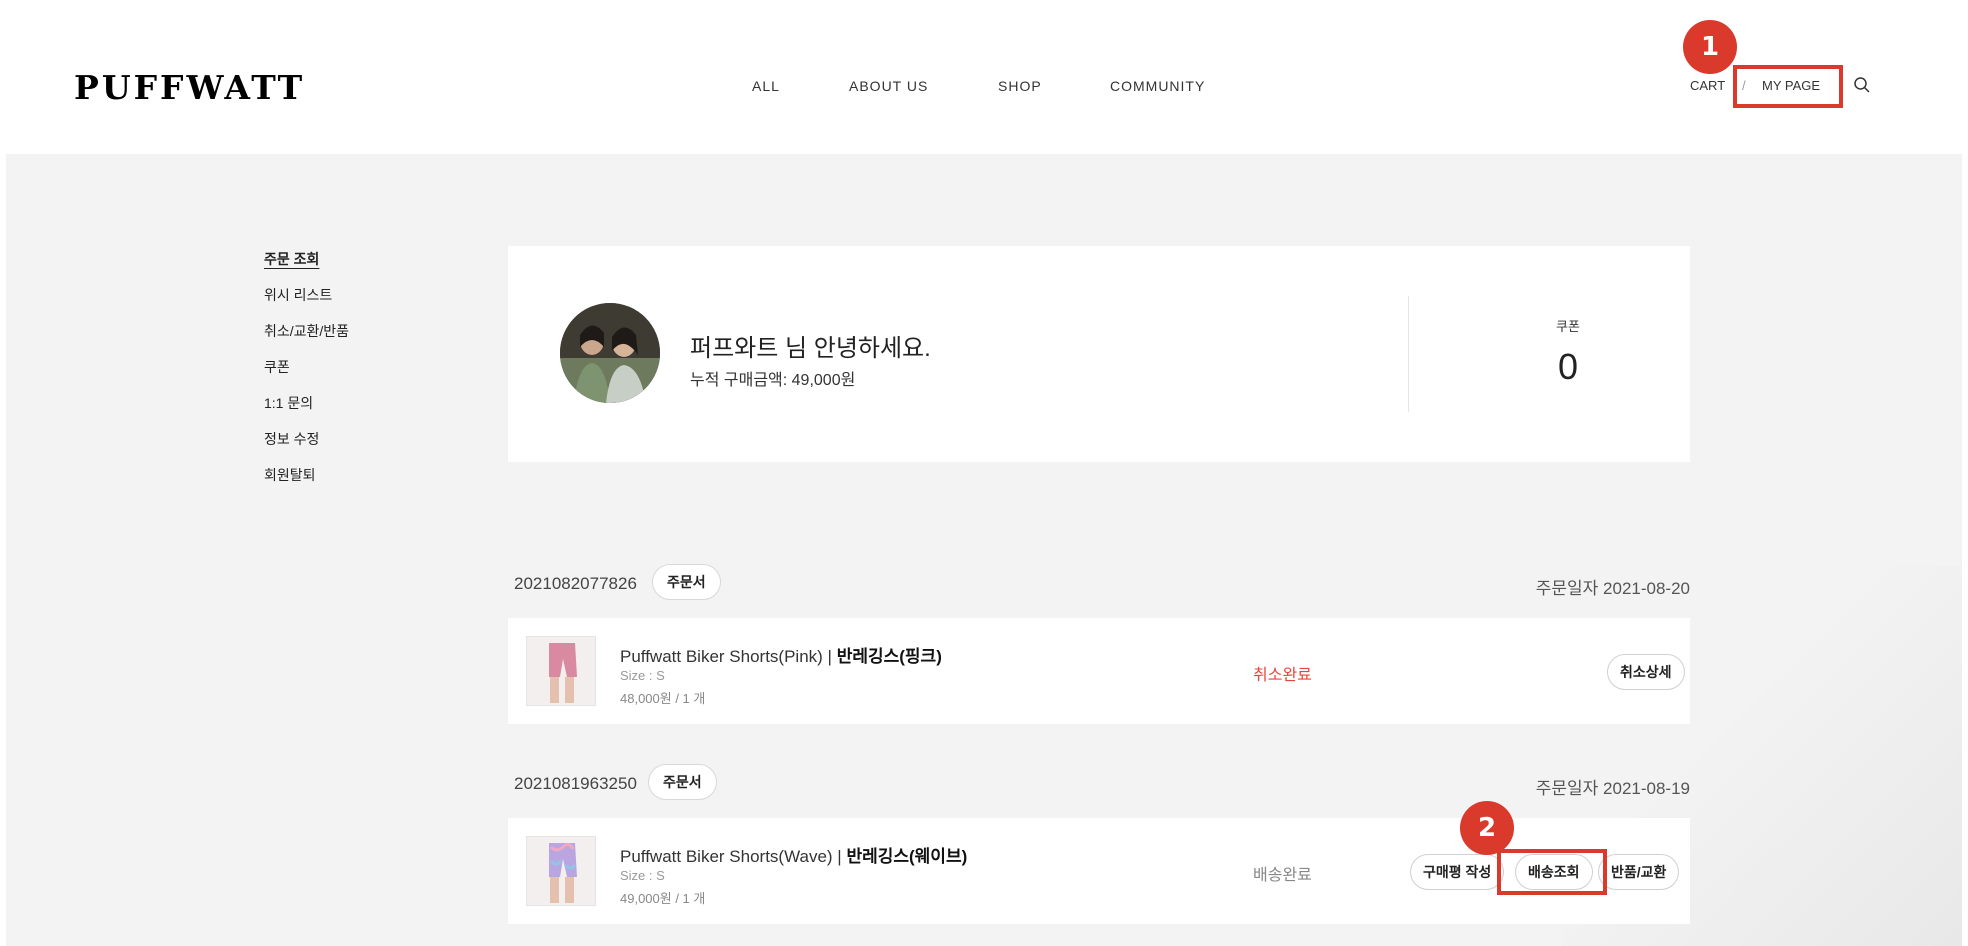 Image resolution: width=1968 pixels, height=946 pixels. What do you see at coordinates (575, 583) in the screenshot?
I see `order-number: 2021082077826` at bounding box center [575, 583].